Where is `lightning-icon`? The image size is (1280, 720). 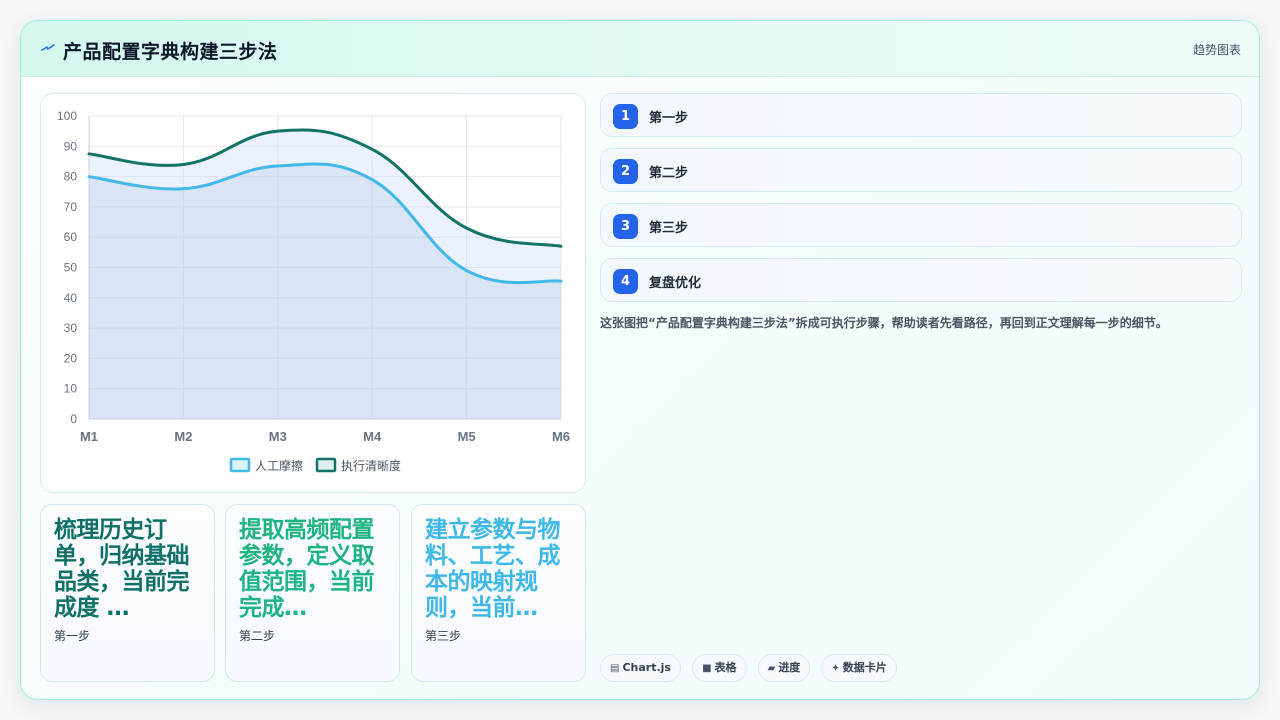 lightning-icon is located at coordinates (48, 47).